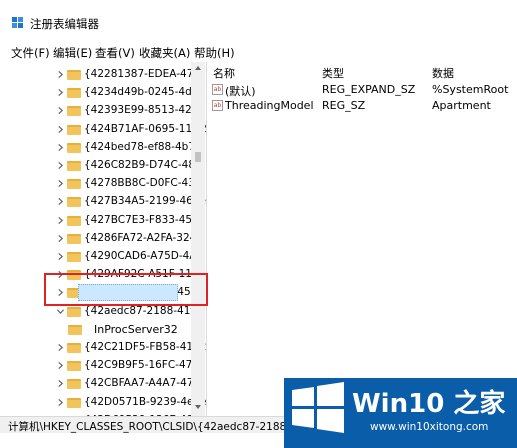 The width and height of the screenshot is (517, 448). I want to click on value-type: REG_EXPAND_SZ, so click(369, 89).